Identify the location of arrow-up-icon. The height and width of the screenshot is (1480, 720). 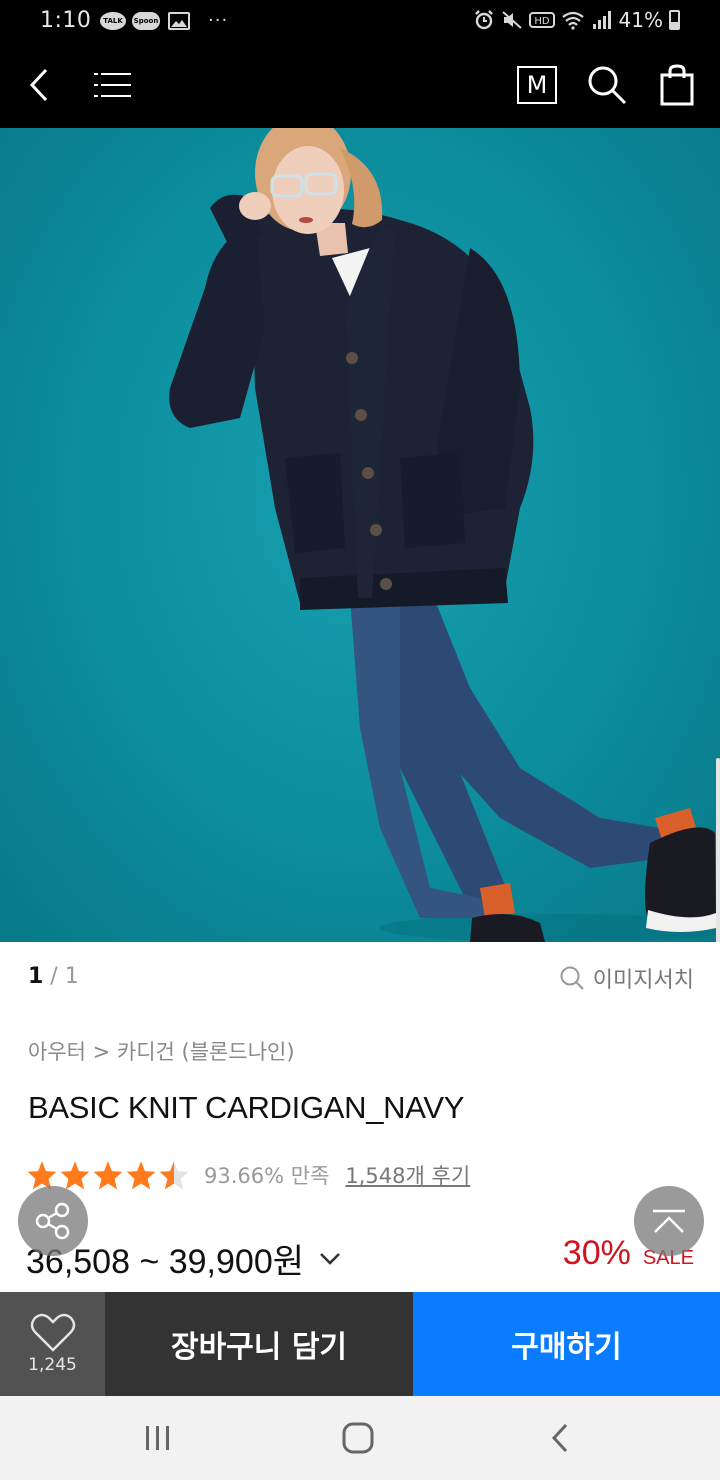
(669, 1221).